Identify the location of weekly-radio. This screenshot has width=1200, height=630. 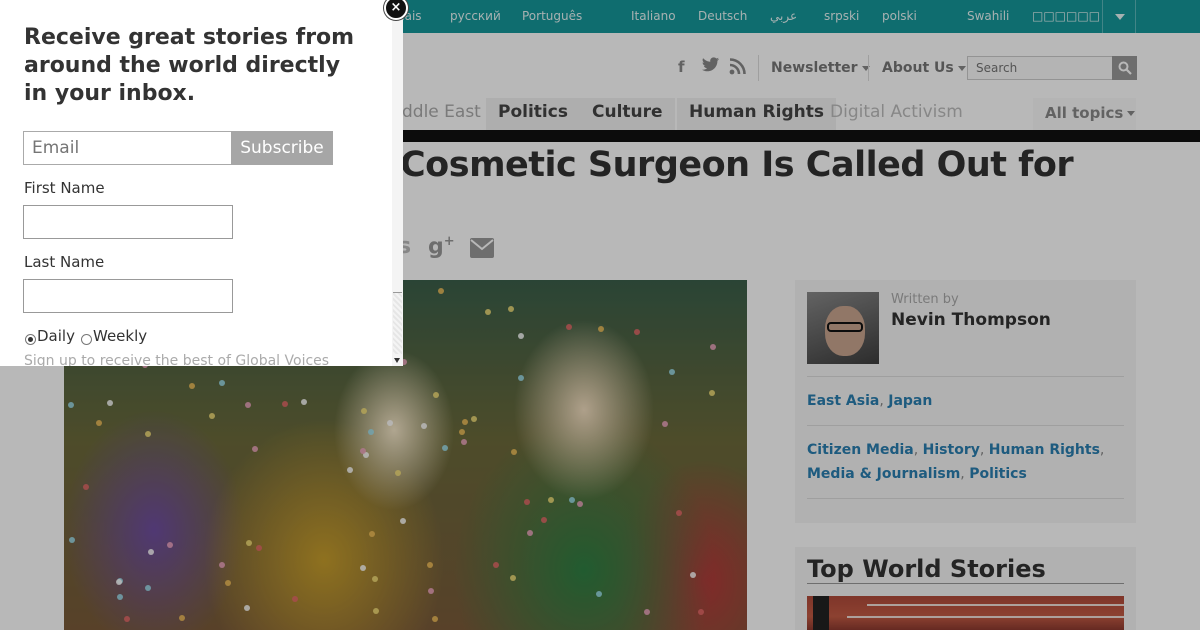
(86, 339).